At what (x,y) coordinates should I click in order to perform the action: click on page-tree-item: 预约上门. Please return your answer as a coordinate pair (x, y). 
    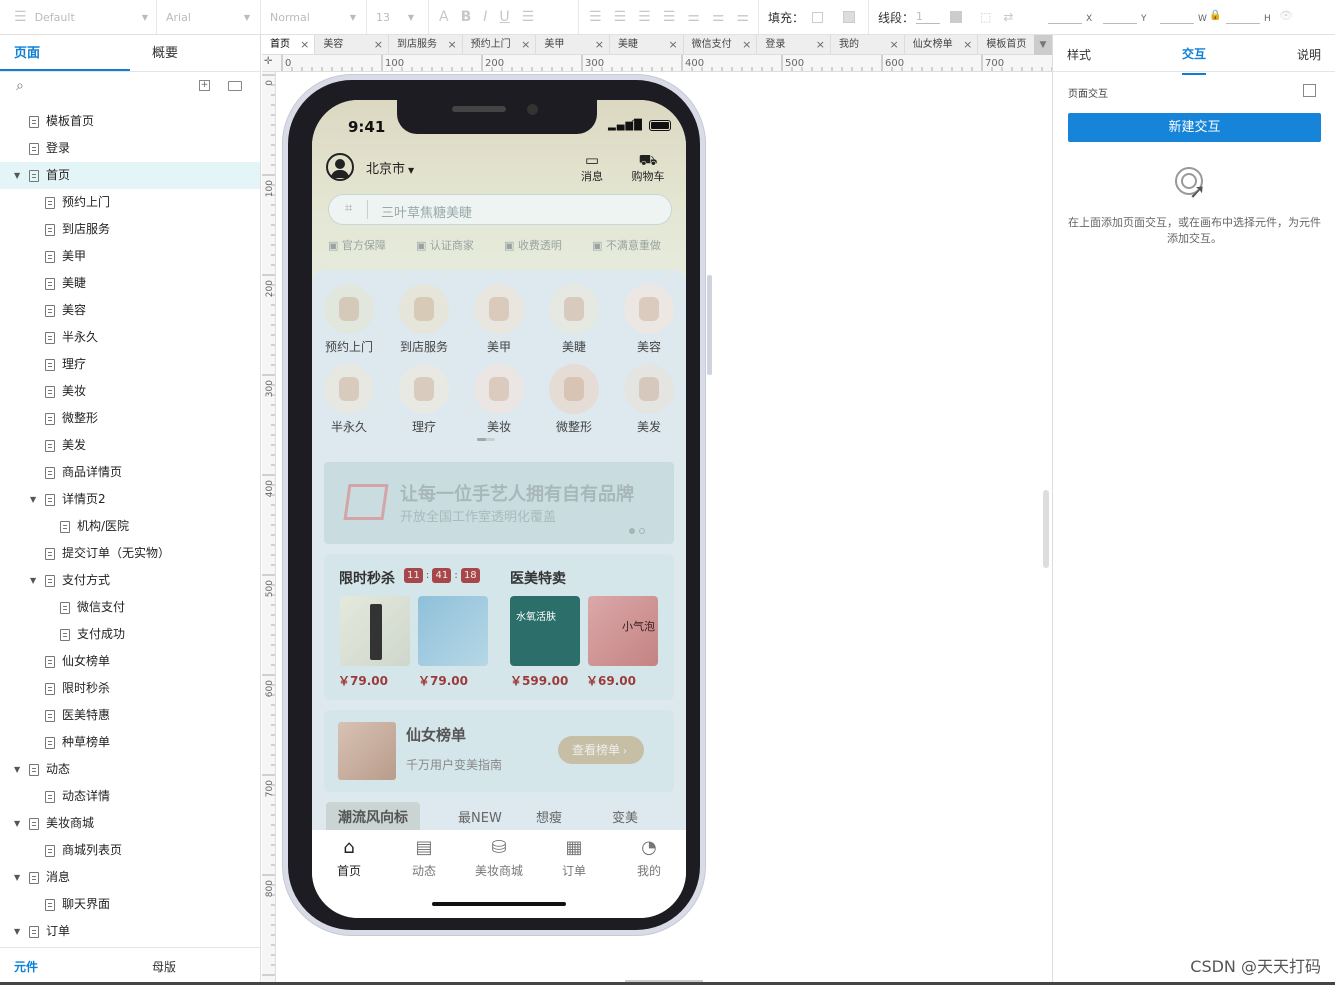
    Looking at the image, I should click on (130, 202).